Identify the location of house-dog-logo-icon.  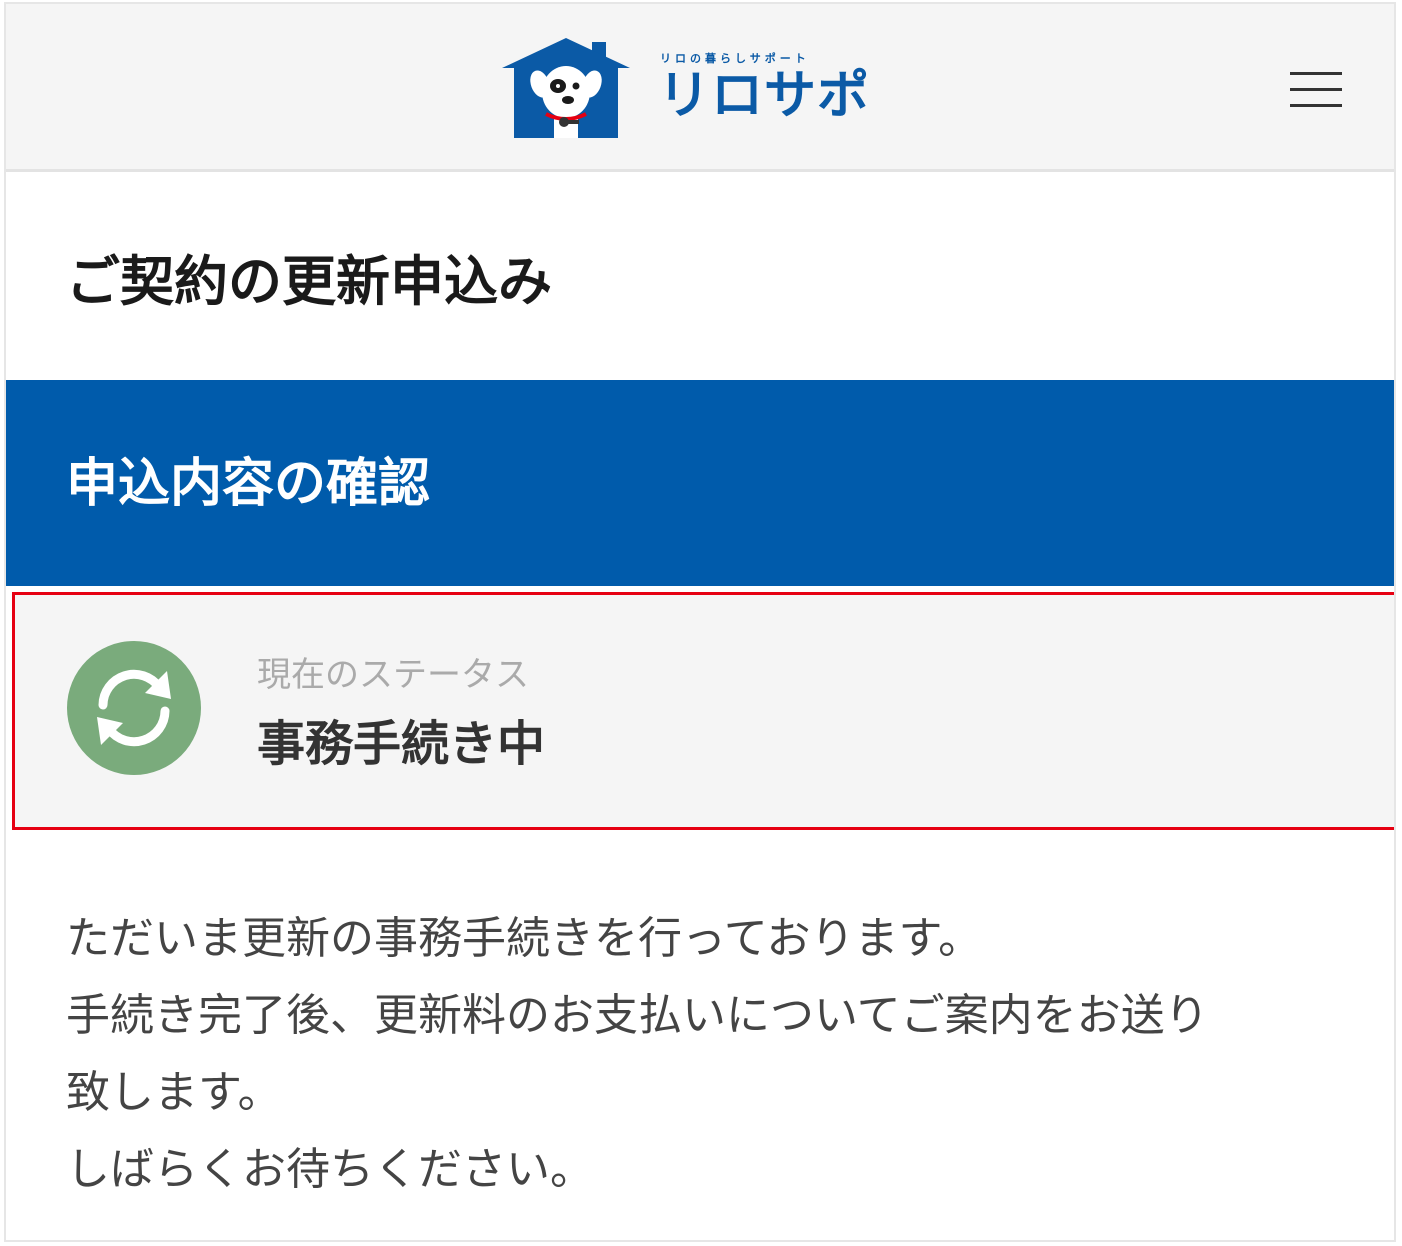
(566, 88).